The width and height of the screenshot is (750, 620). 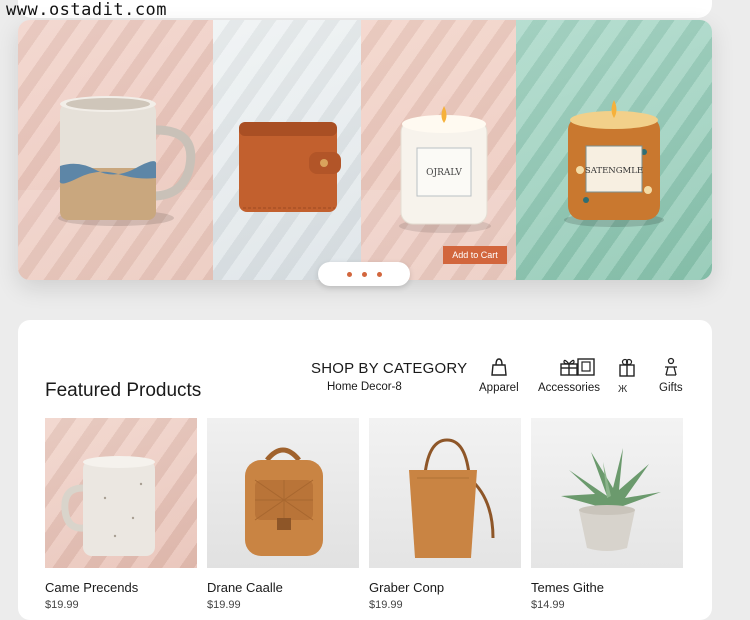 I want to click on product-name: Temes Githe, so click(x=607, y=587).